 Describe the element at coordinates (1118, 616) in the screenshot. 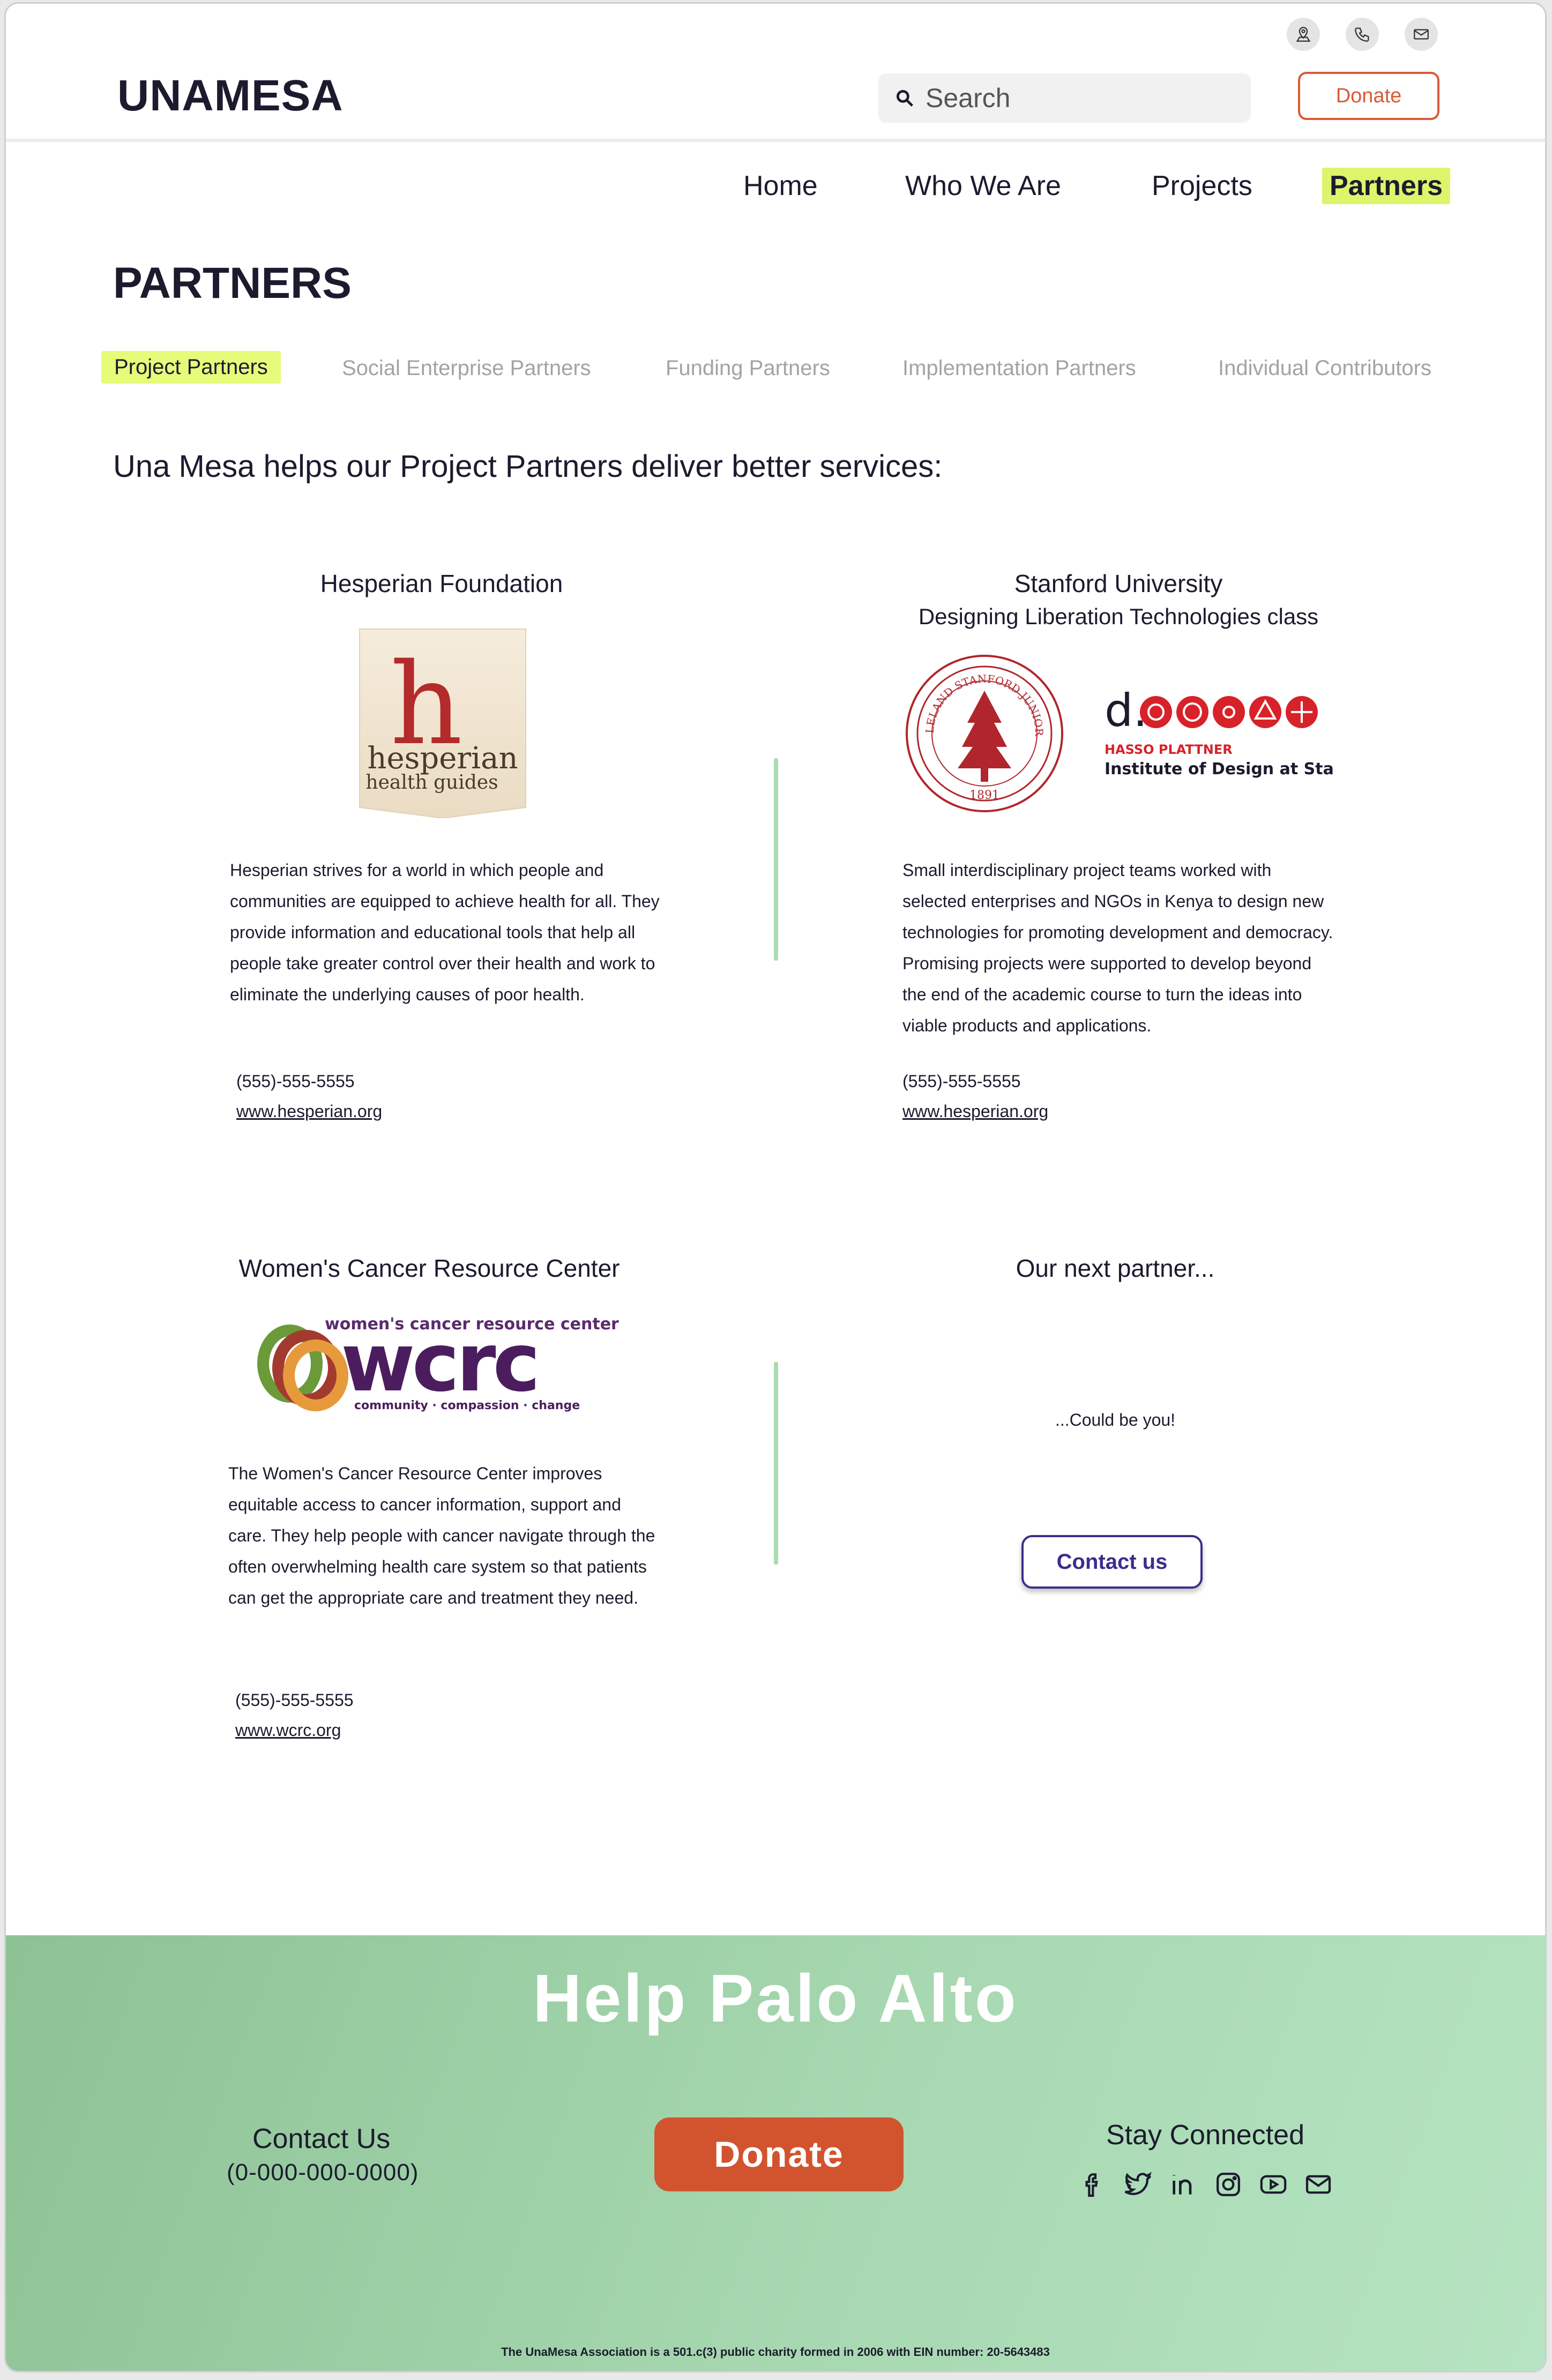

I see `partner-subtitle: Designing Liberation Technologies class` at that location.